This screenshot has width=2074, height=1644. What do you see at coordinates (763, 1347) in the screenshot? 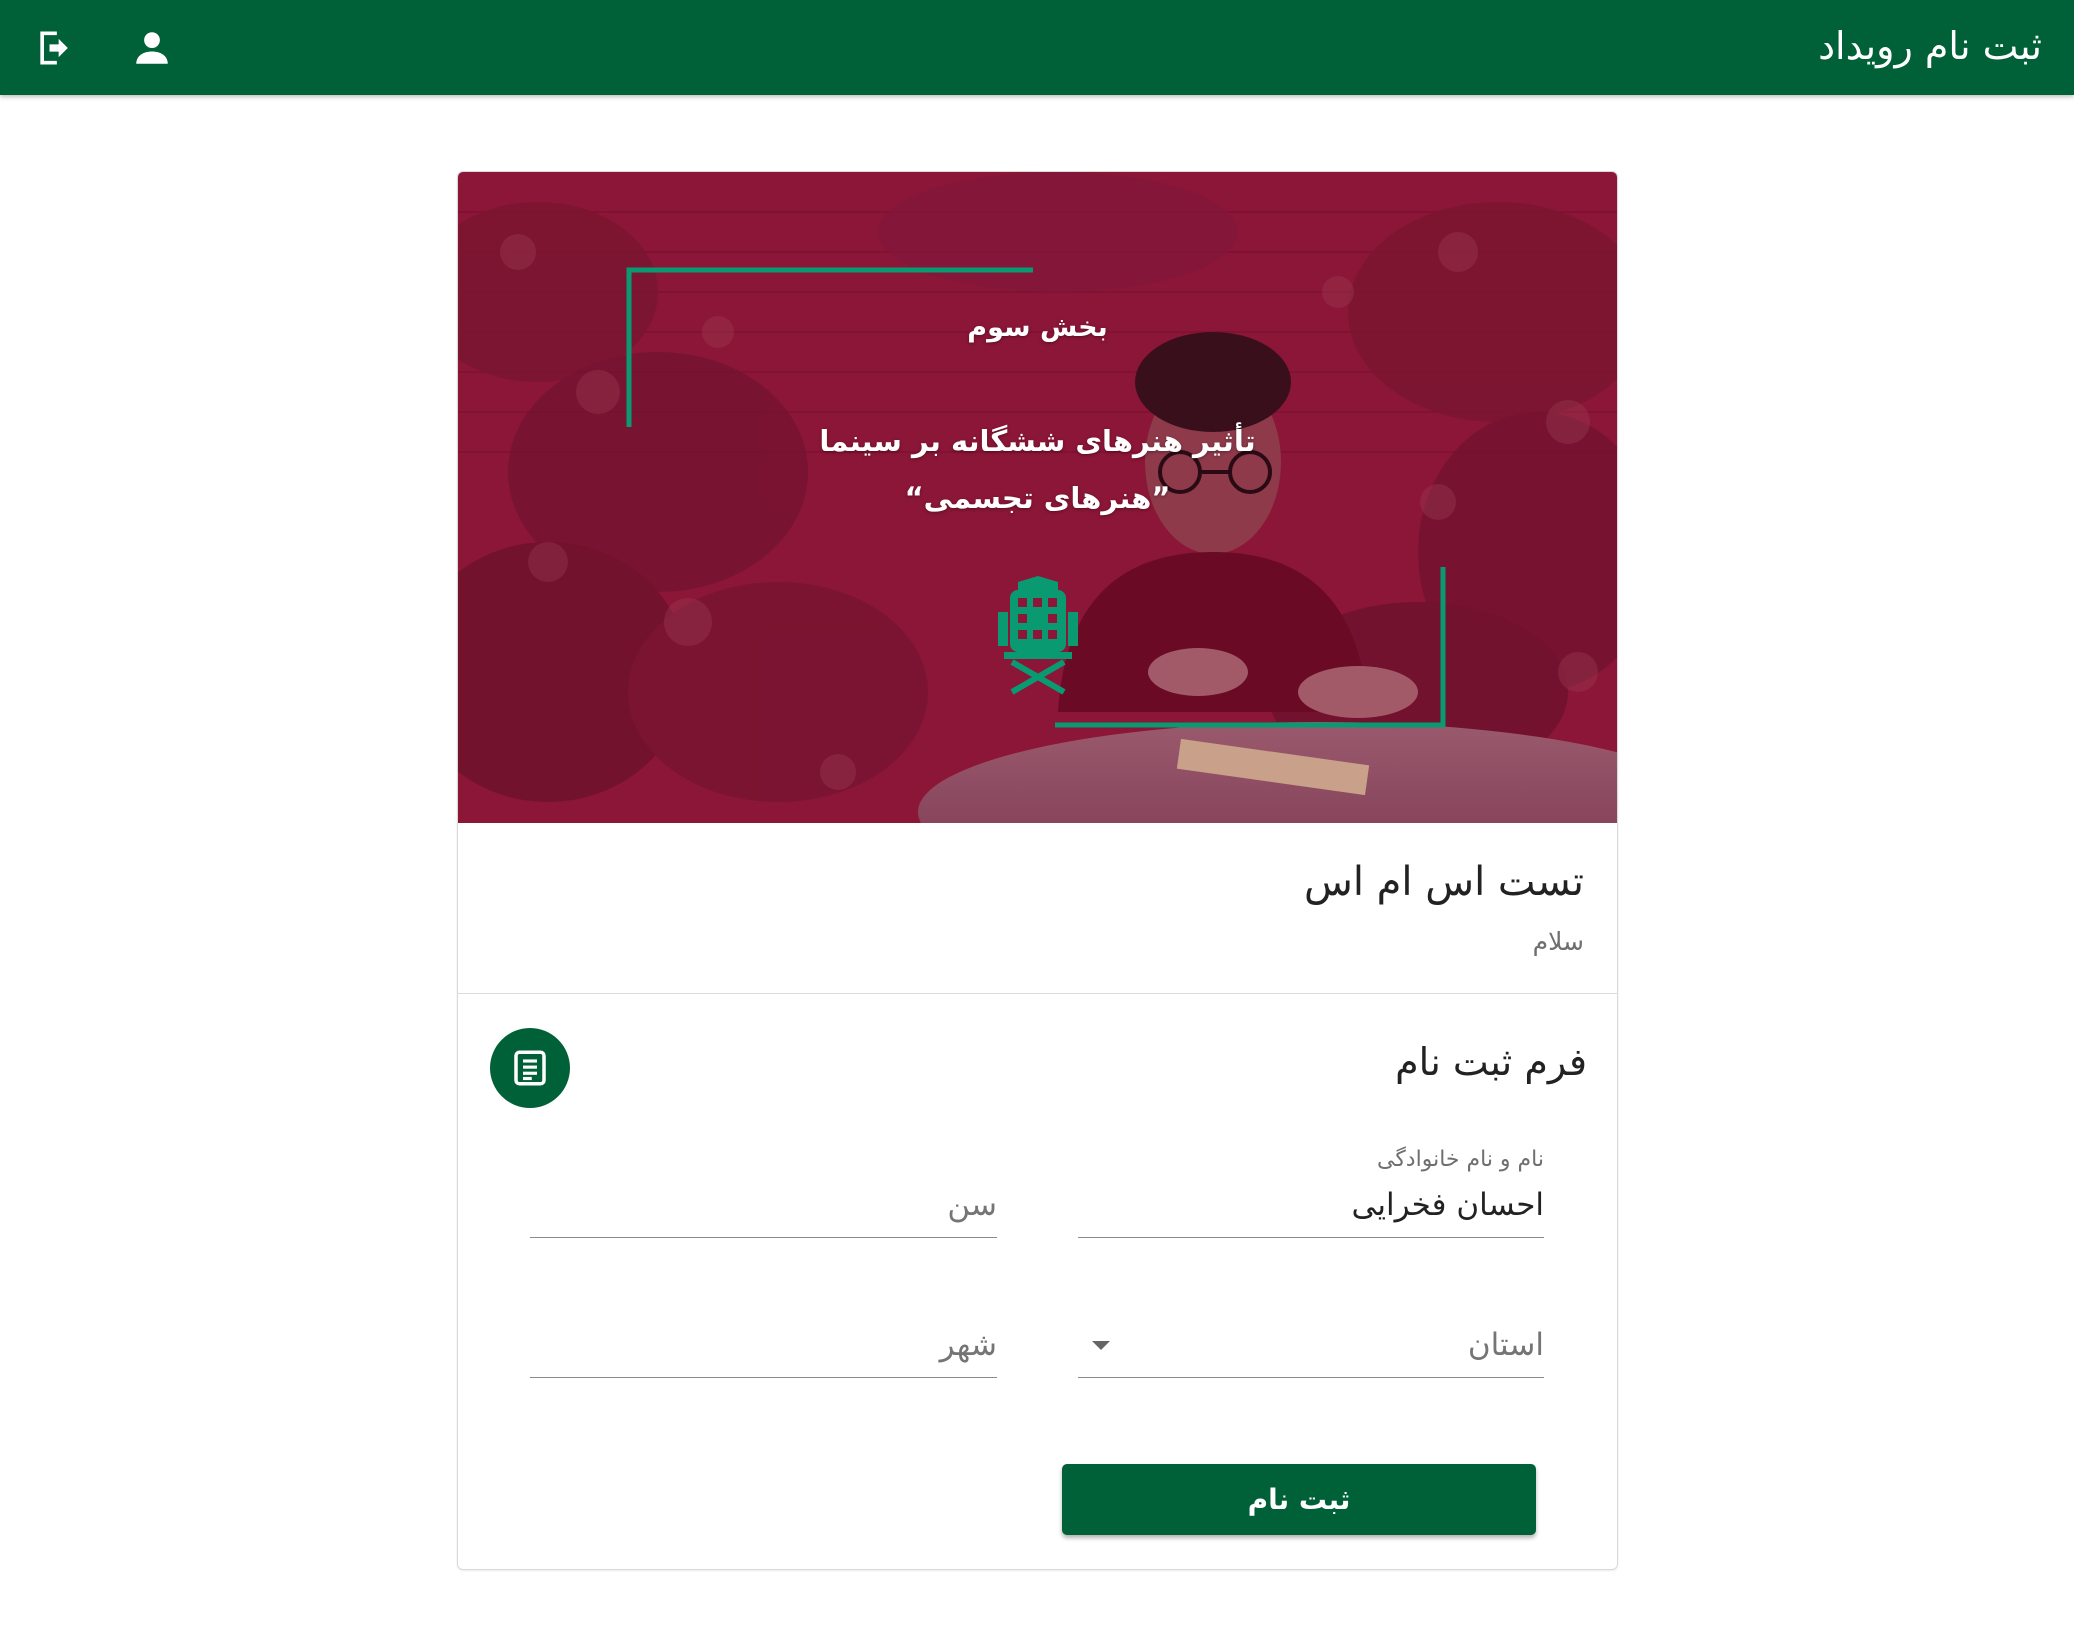
I see `city-field: شهر` at bounding box center [763, 1347].